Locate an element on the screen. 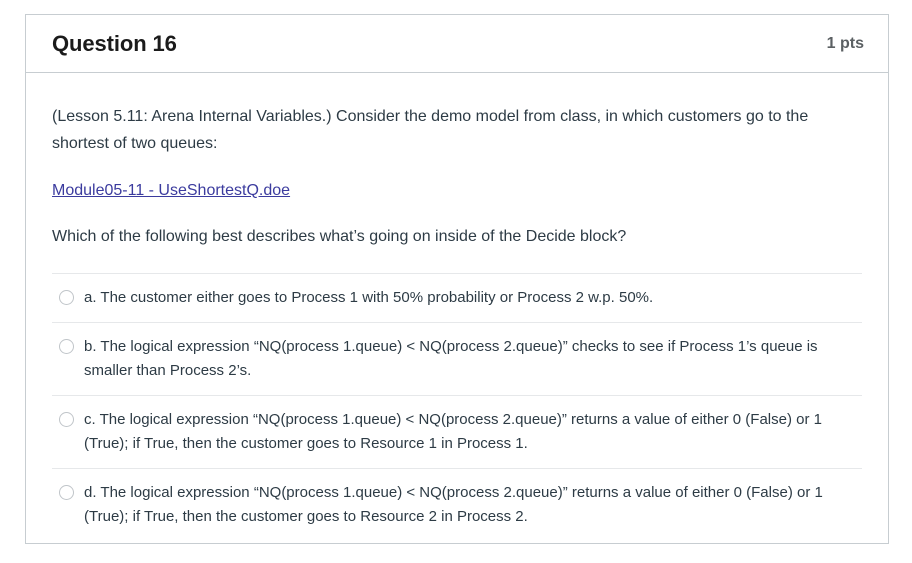 The image size is (912, 563). radio-button-c is located at coordinates (66, 419).